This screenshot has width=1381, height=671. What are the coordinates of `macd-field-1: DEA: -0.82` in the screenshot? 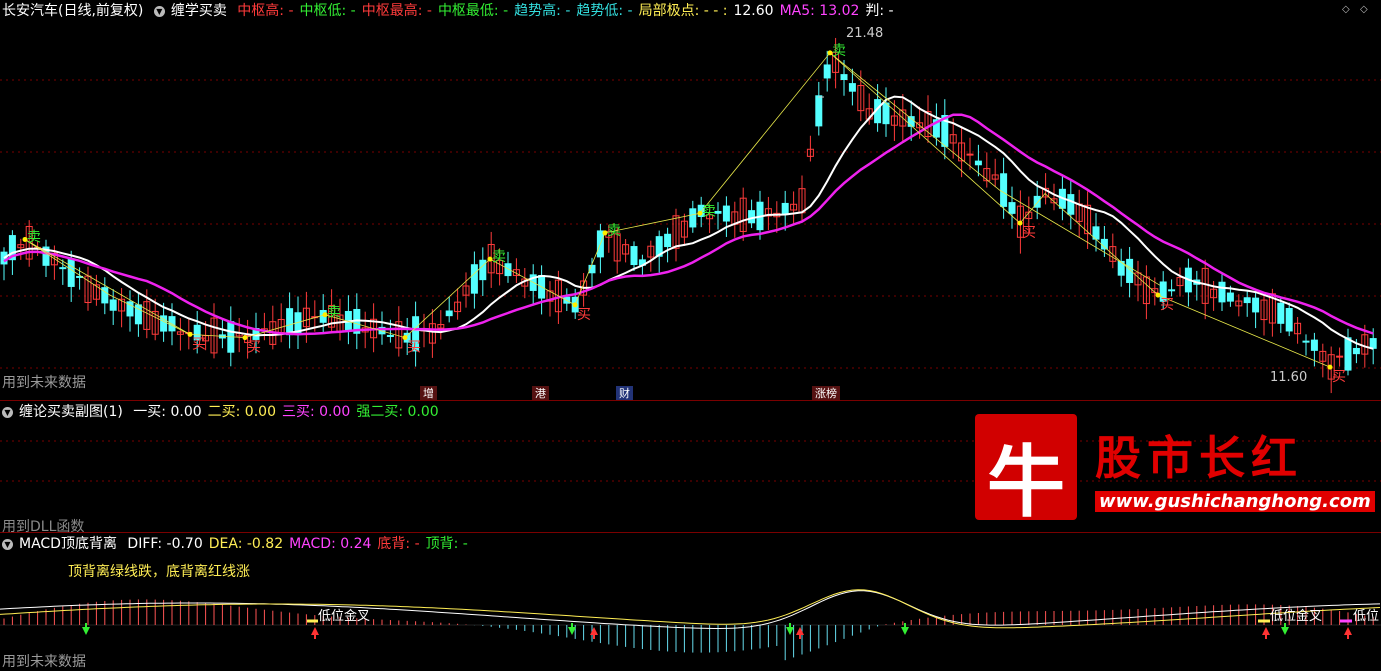 It's located at (246, 544).